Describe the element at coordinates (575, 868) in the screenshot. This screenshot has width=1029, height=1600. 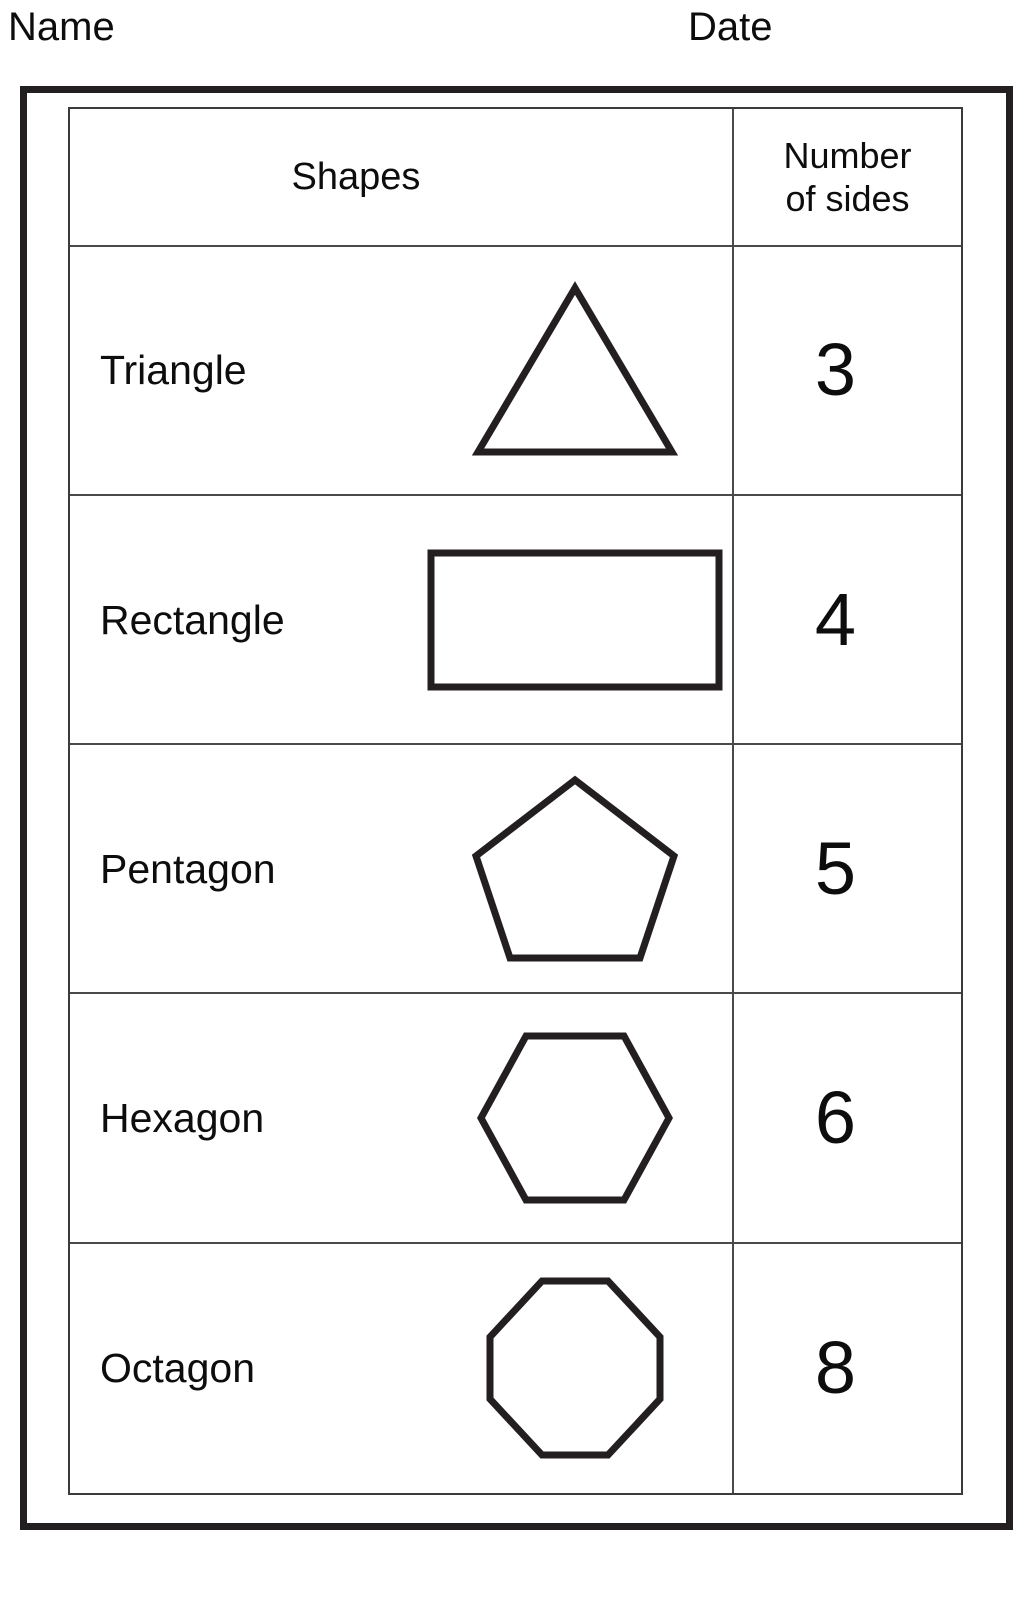
I see `pentagon-shape` at that location.